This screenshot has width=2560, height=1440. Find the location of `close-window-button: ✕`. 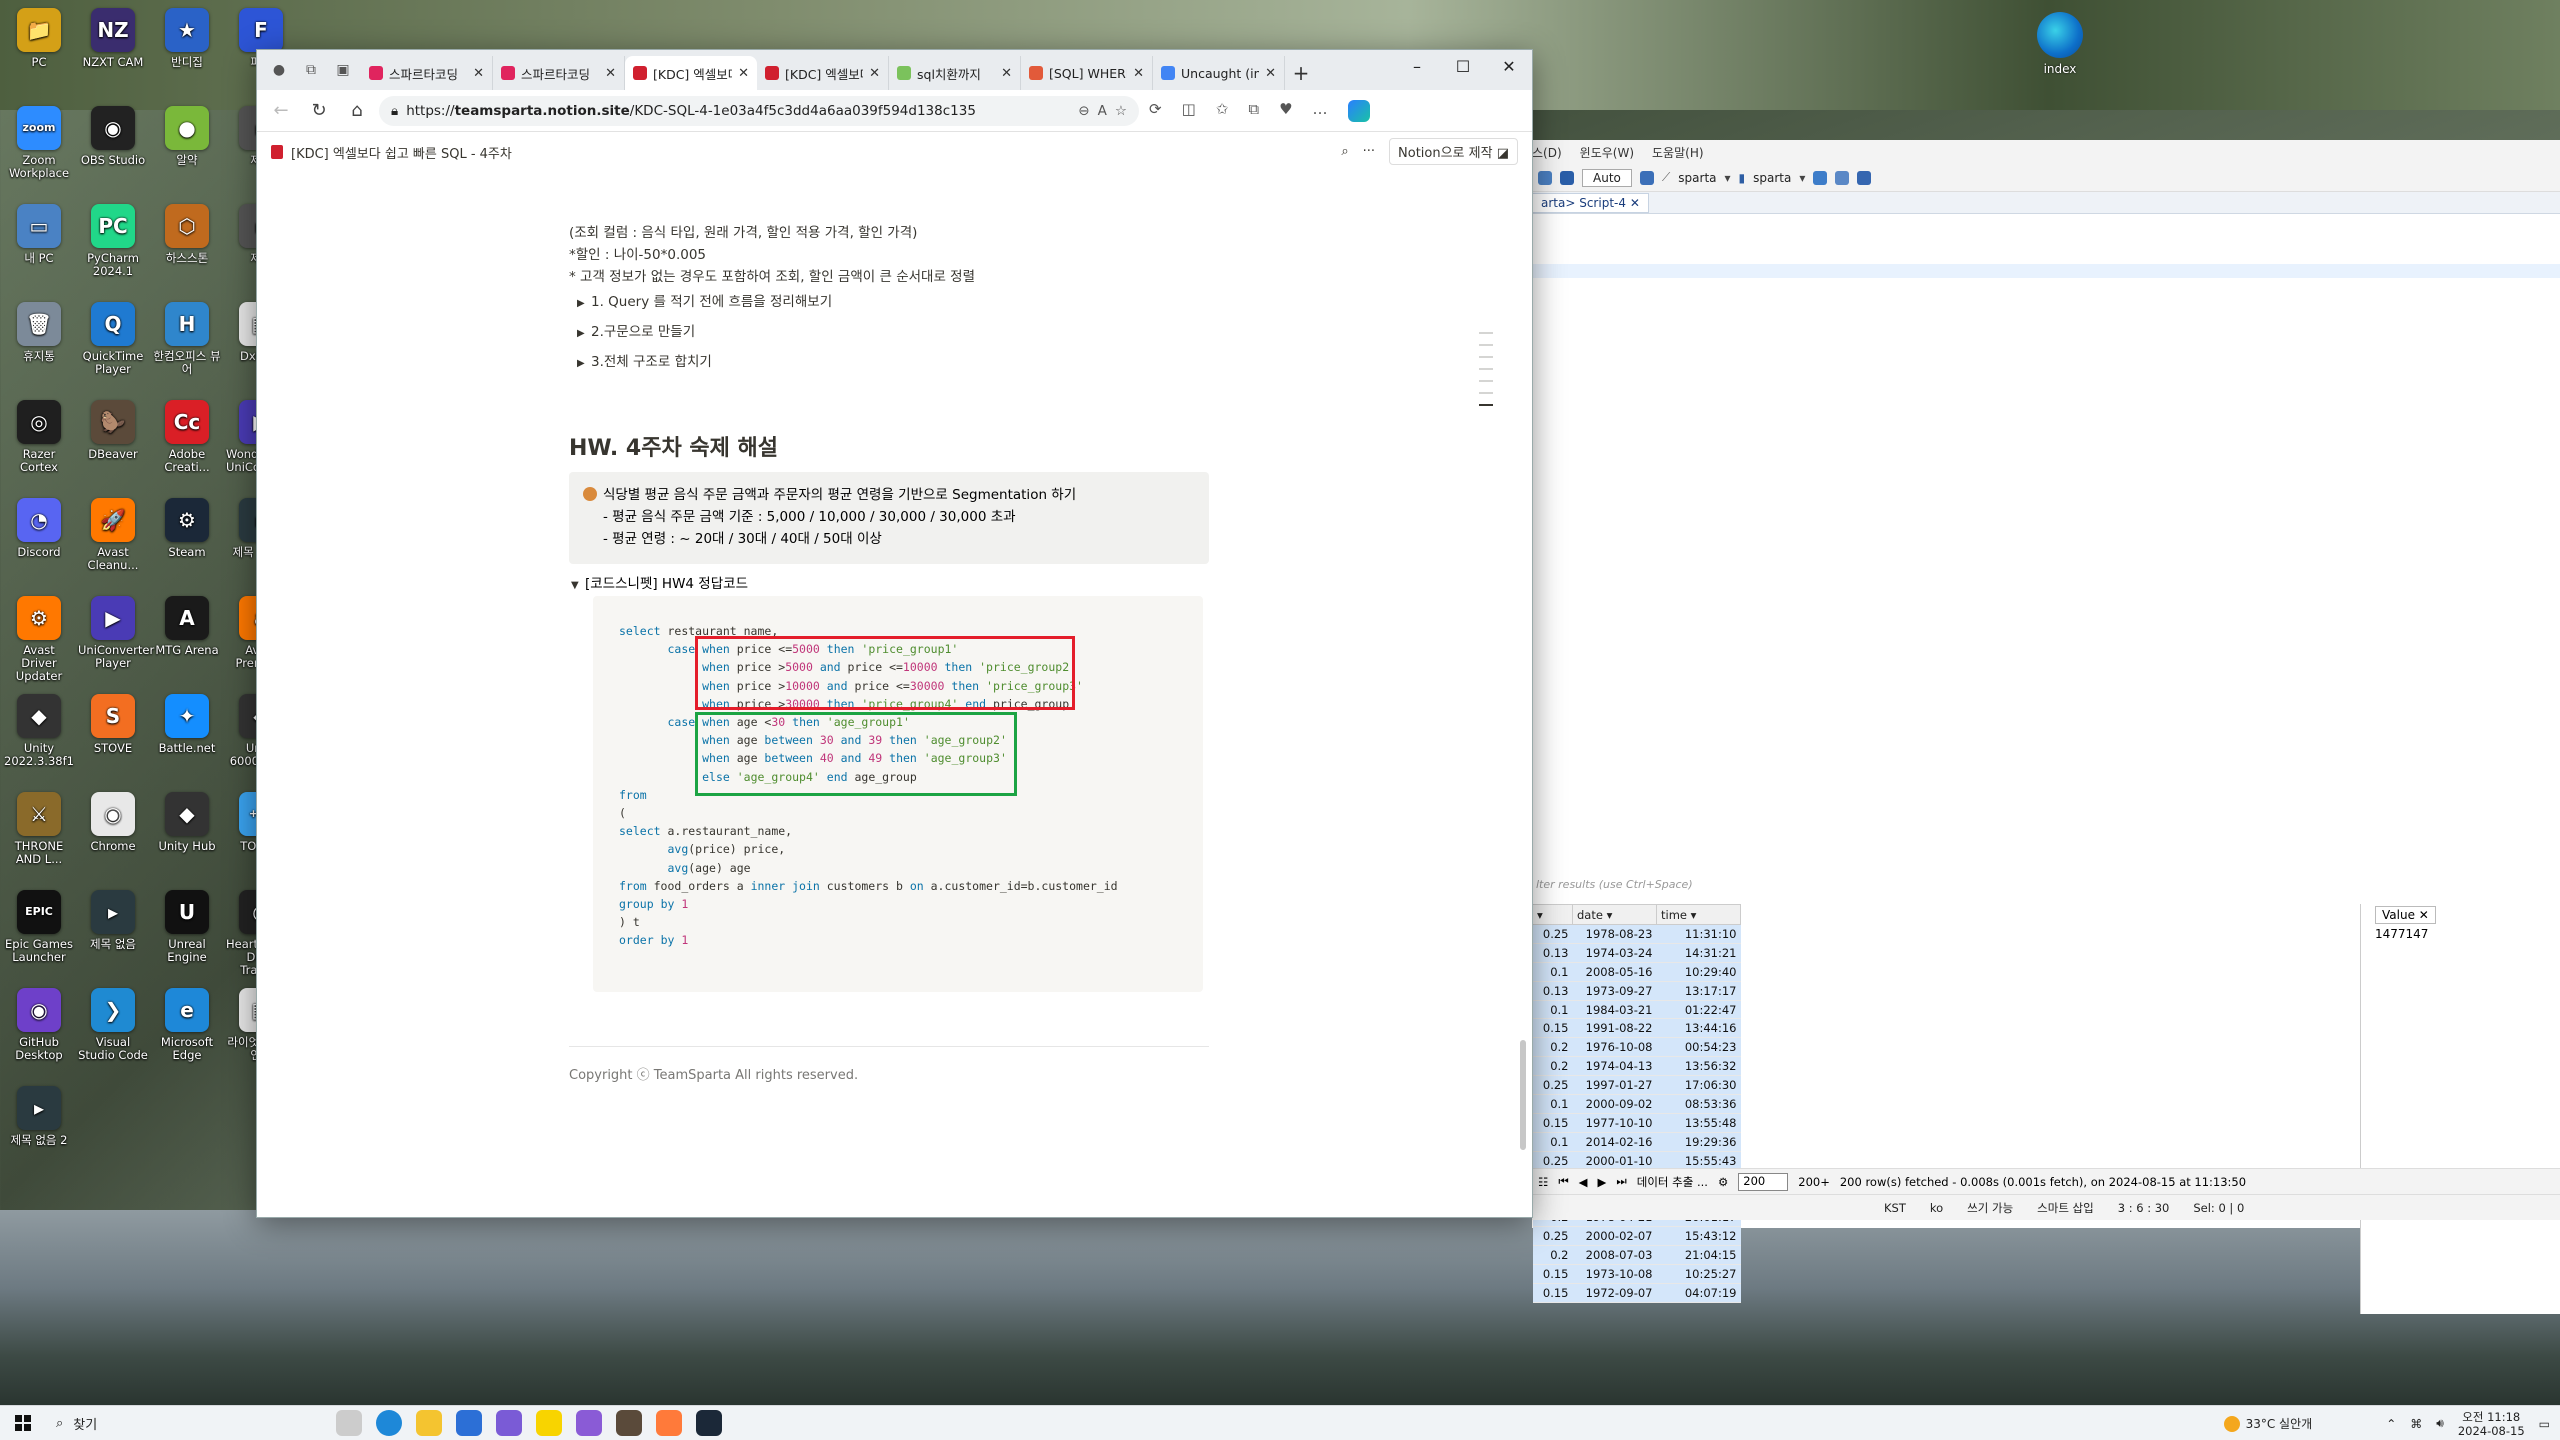

close-window-button: ✕ is located at coordinates (1509, 66).